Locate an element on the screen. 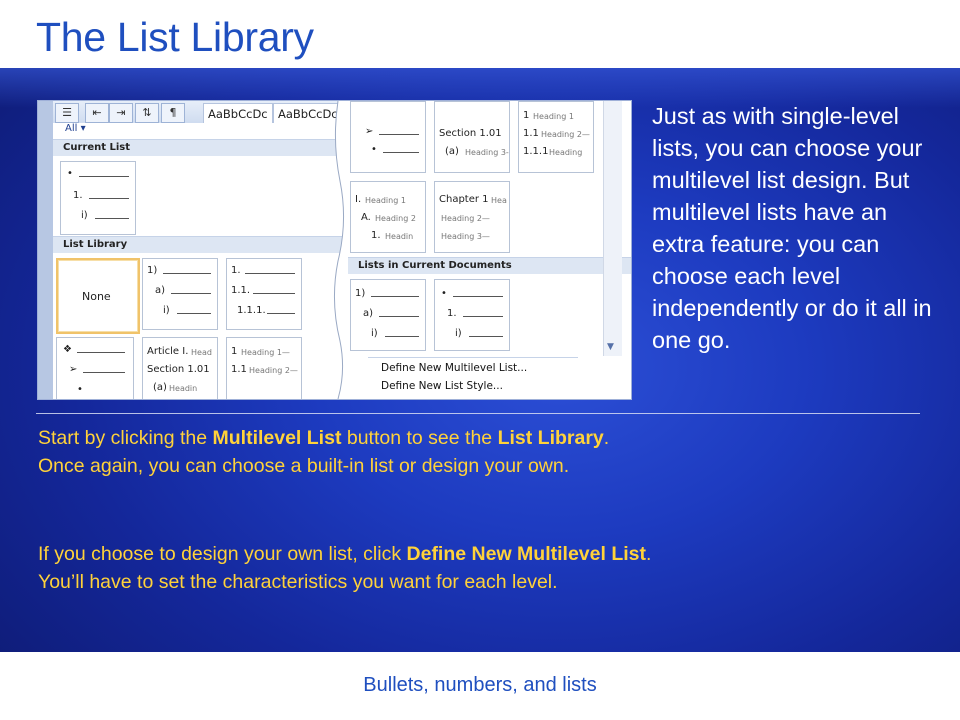 This screenshot has width=960, height=720. lists-in-current-documents-header: Lists in Current Documents is located at coordinates (489, 265).